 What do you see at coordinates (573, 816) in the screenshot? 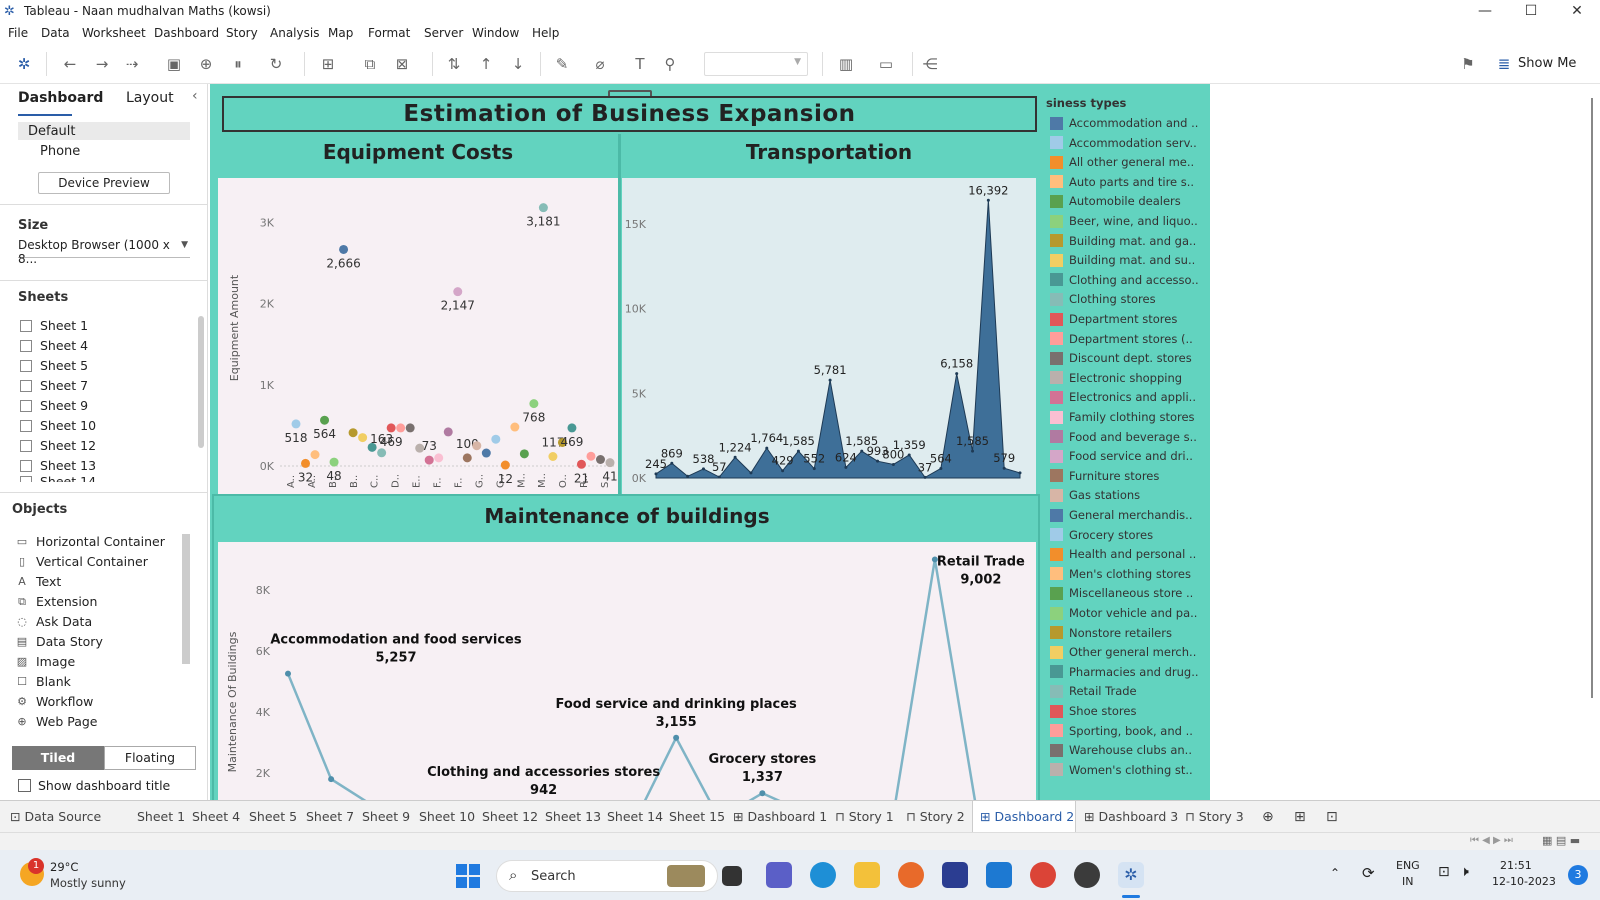
I see `tab-sheet-13: Sheet 13` at bounding box center [573, 816].